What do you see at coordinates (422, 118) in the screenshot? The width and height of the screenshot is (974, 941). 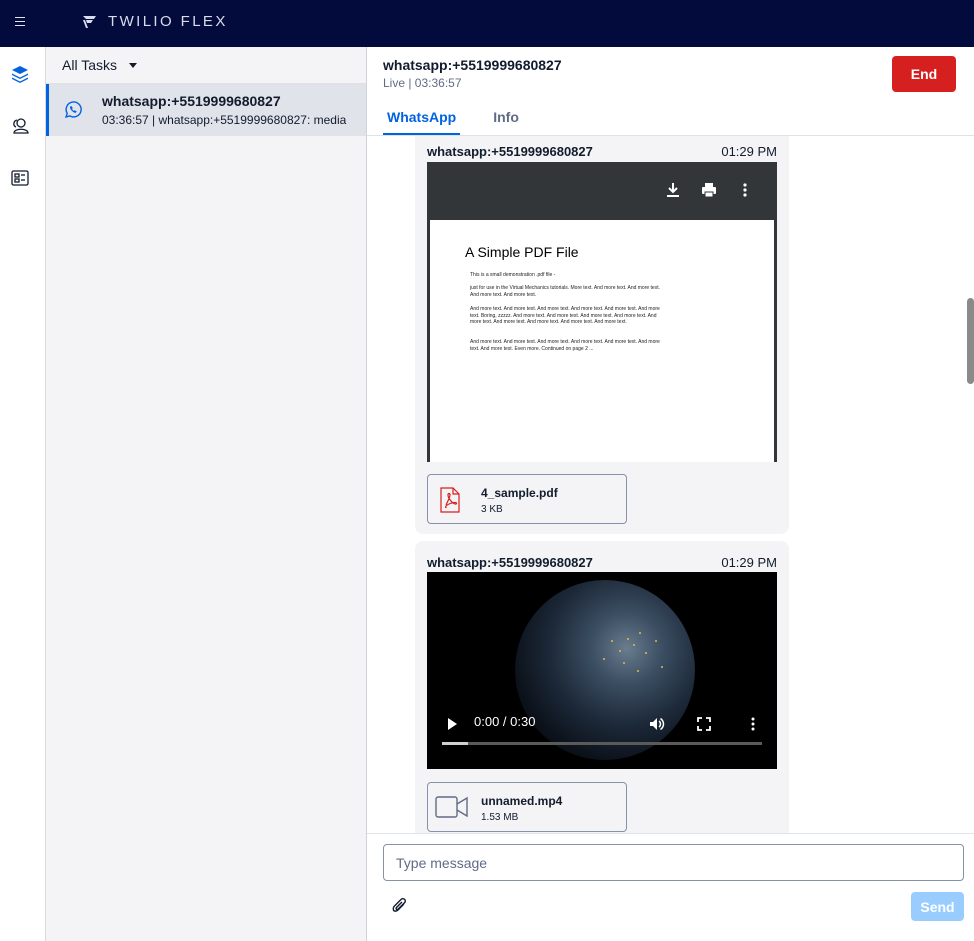 I see `tab-whatsapp: WhatsApp` at bounding box center [422, 118].